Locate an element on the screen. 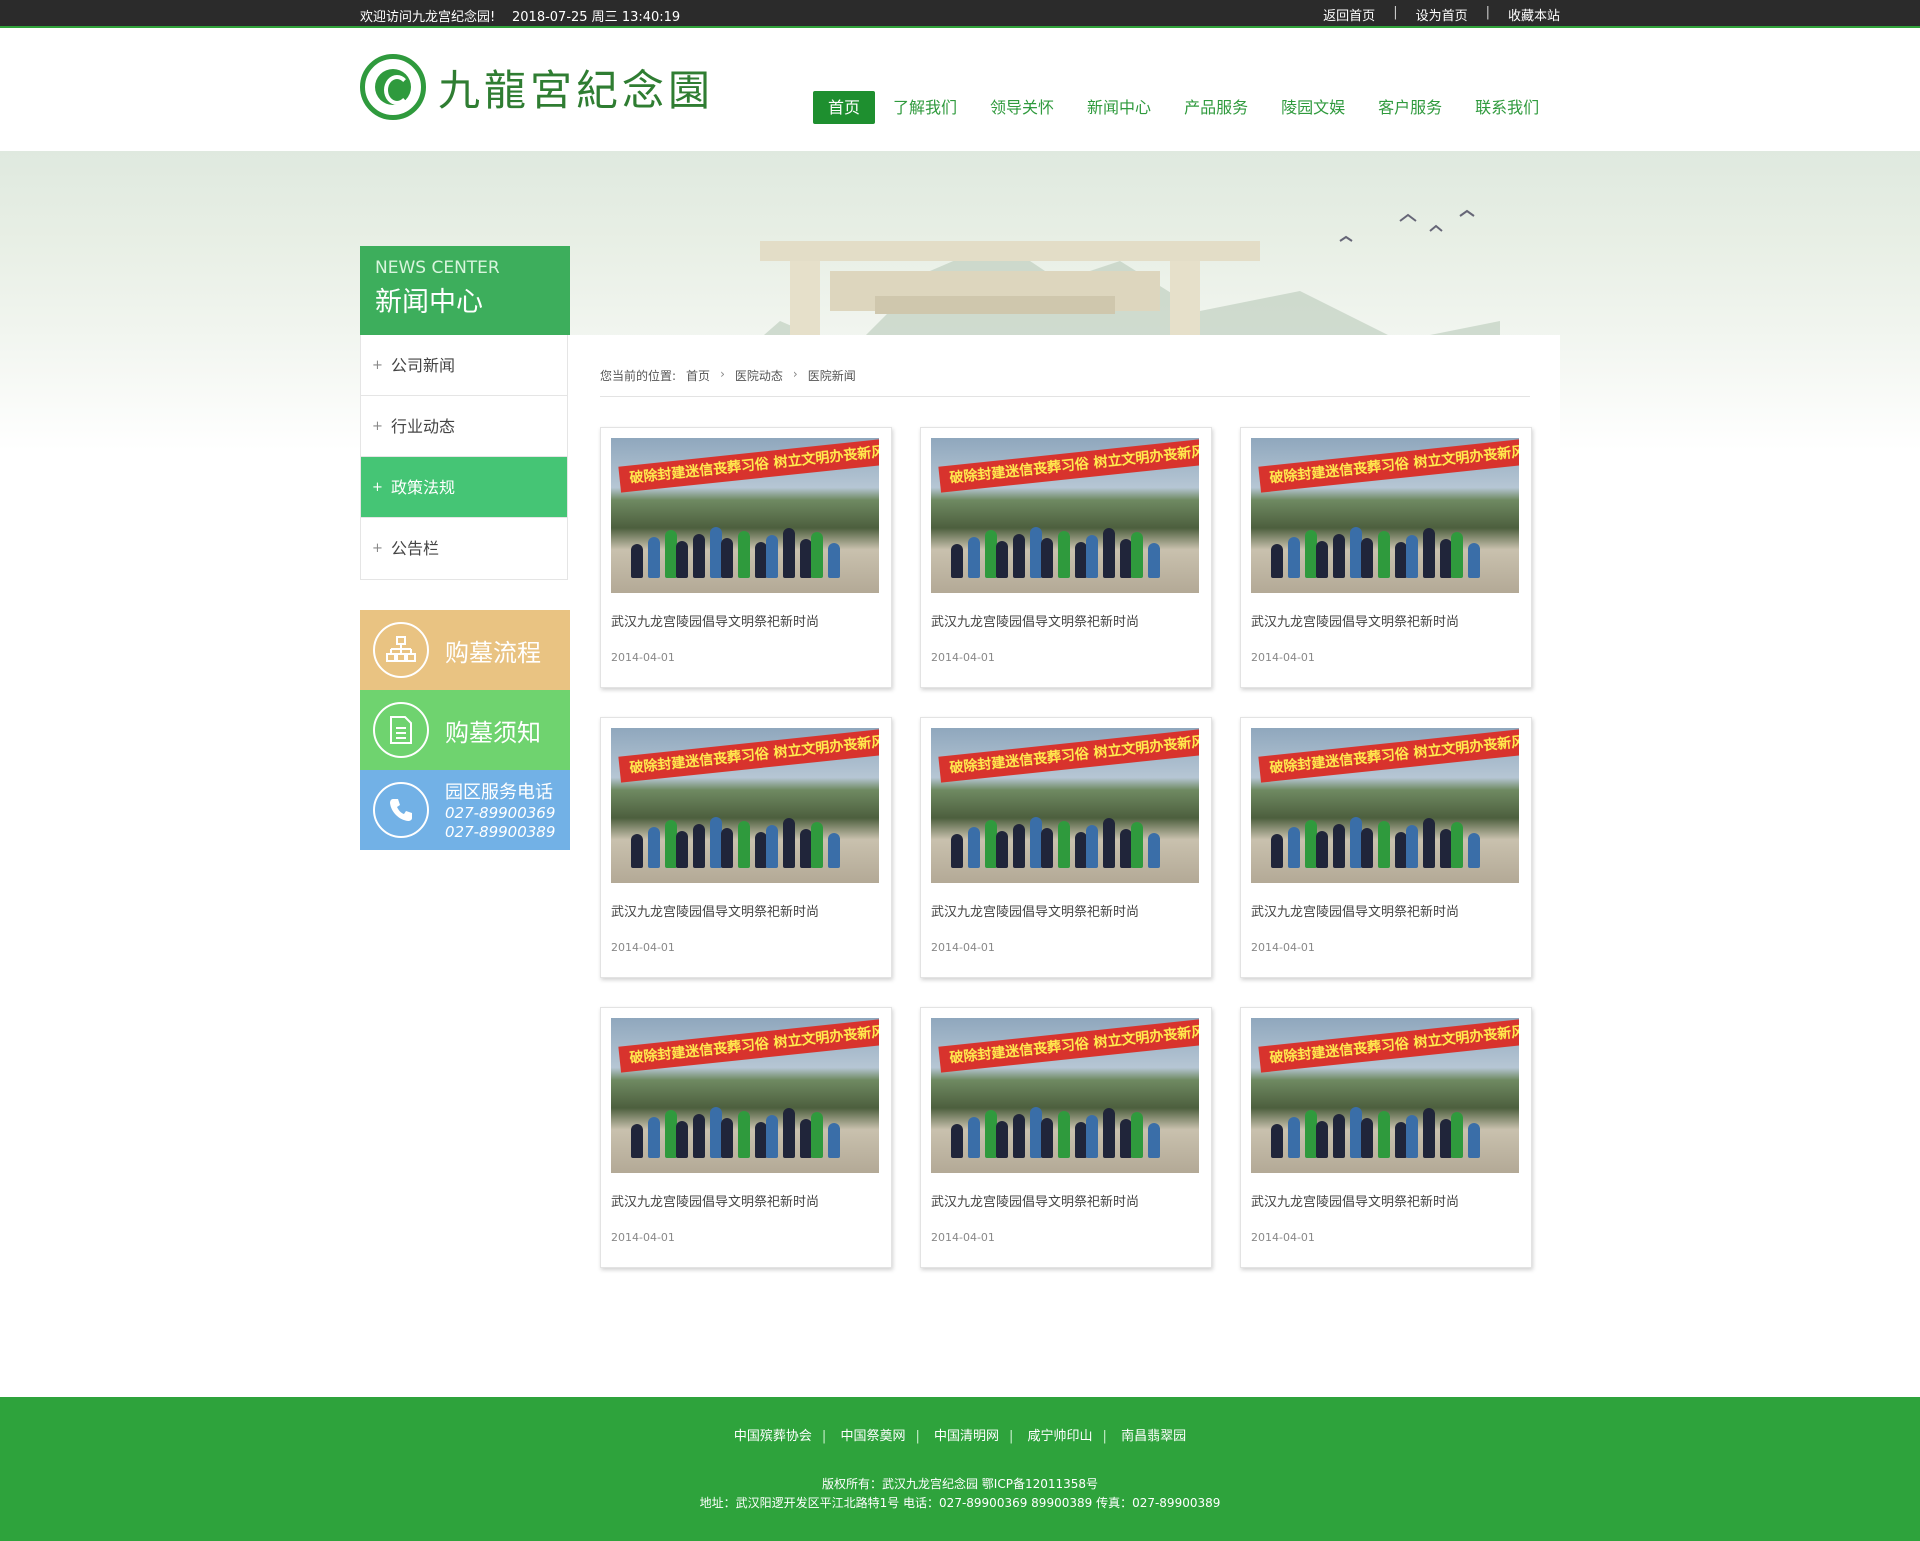 This screenshot has height=1541, width=1920. nav-service: 客户服务 is located at coordinates (1410, 107).